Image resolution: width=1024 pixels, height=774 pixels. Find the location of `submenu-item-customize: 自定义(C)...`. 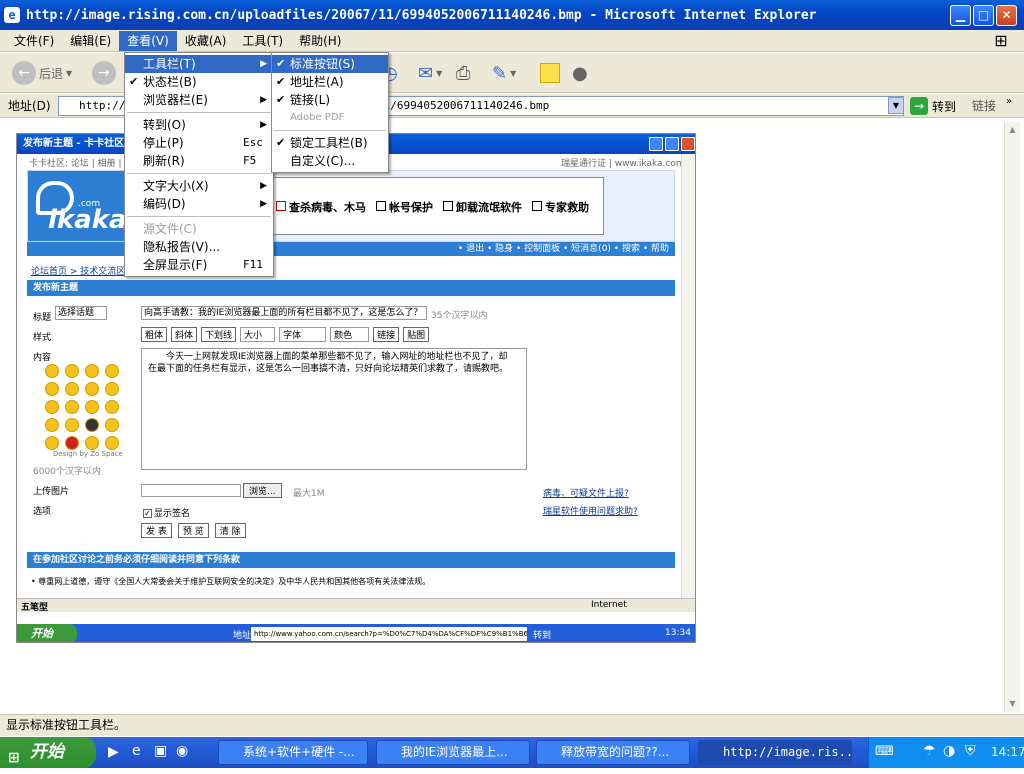

submenu-item-customize: 自定义(C)... is located at coordinates (330, 161).